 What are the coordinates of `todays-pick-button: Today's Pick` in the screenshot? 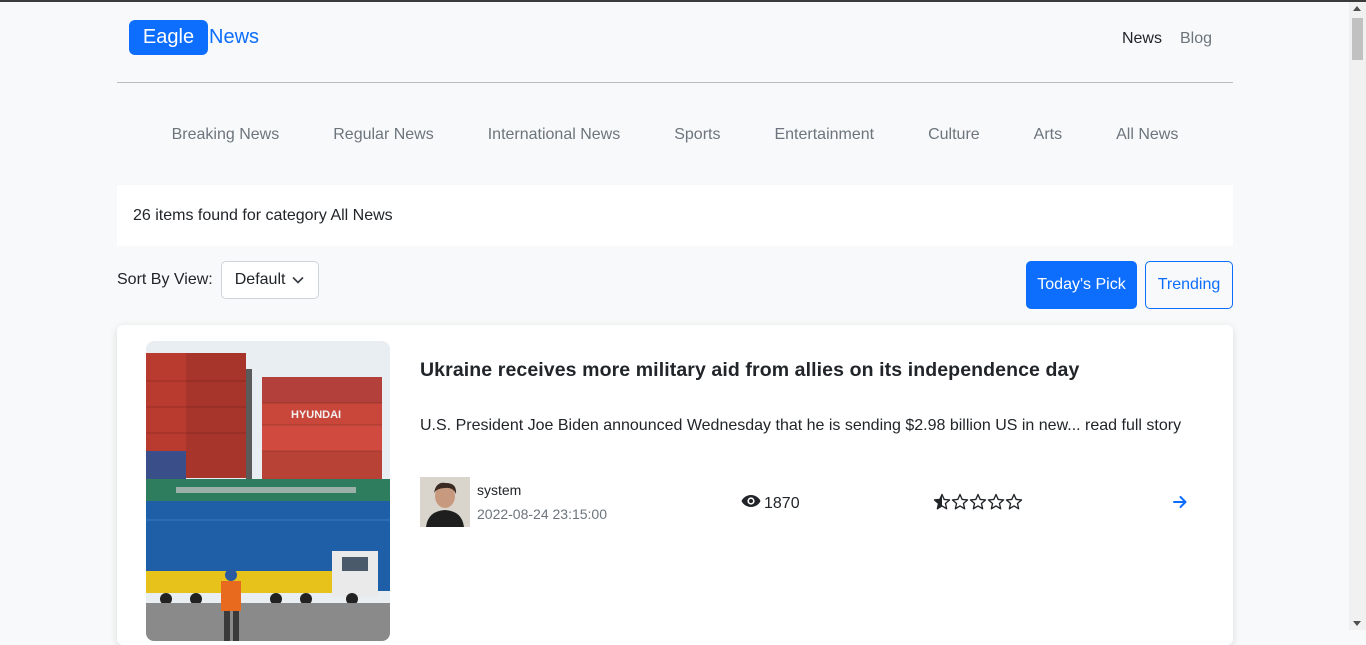 It's located at (1081, 285).